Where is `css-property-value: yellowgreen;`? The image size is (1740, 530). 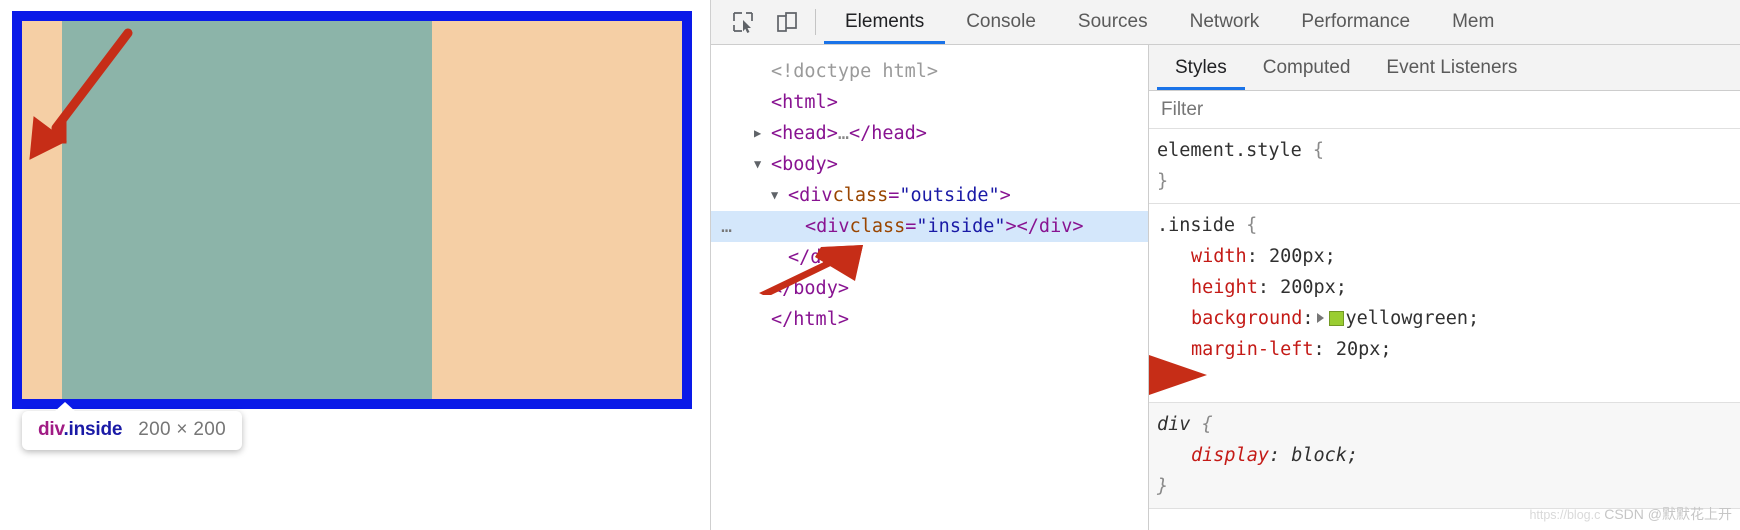 css-property-value: yellowgreen; is located at coordinates (1413, 318).